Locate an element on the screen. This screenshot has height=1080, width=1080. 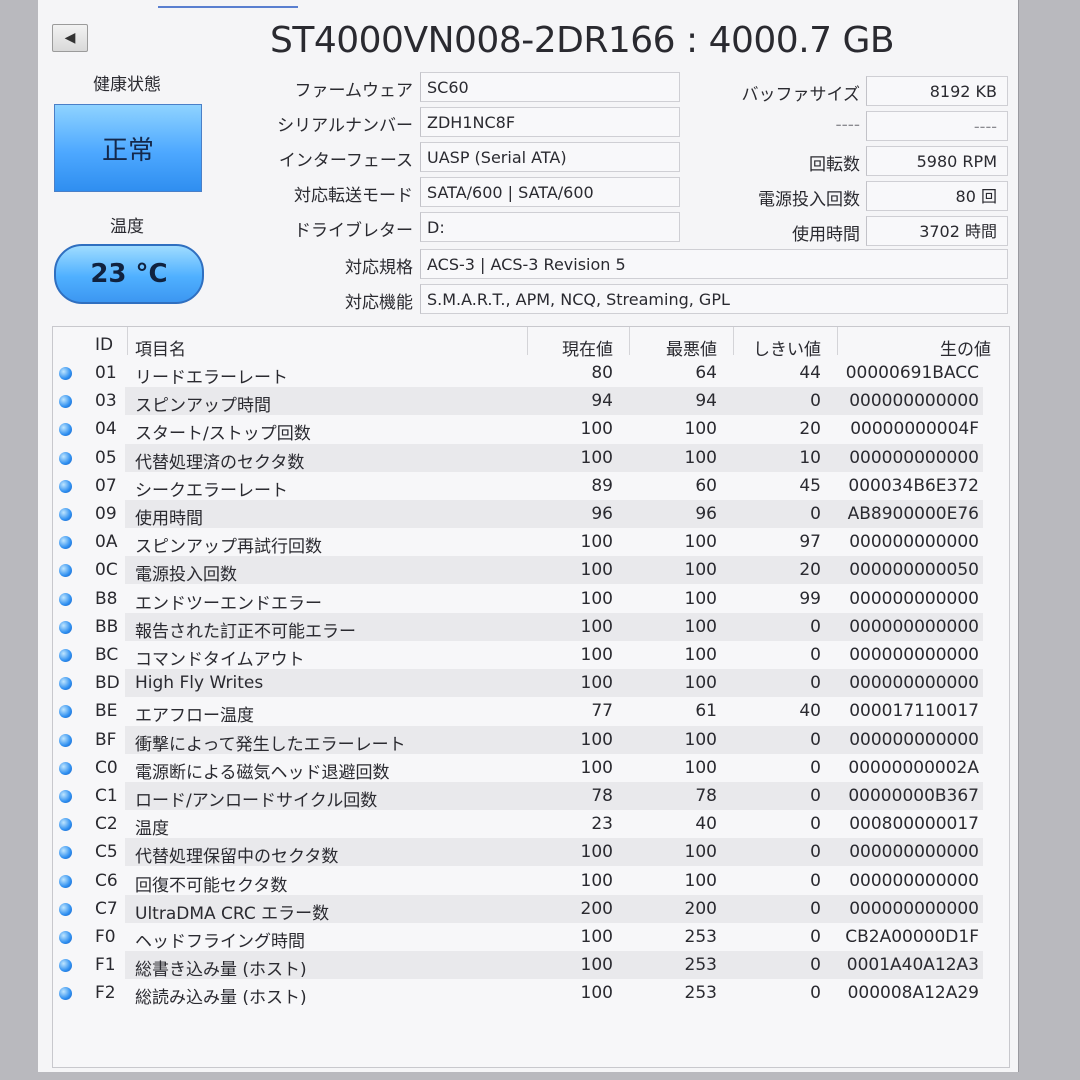
cell-raw: 00000000002A is located at coordinates (913, 767).